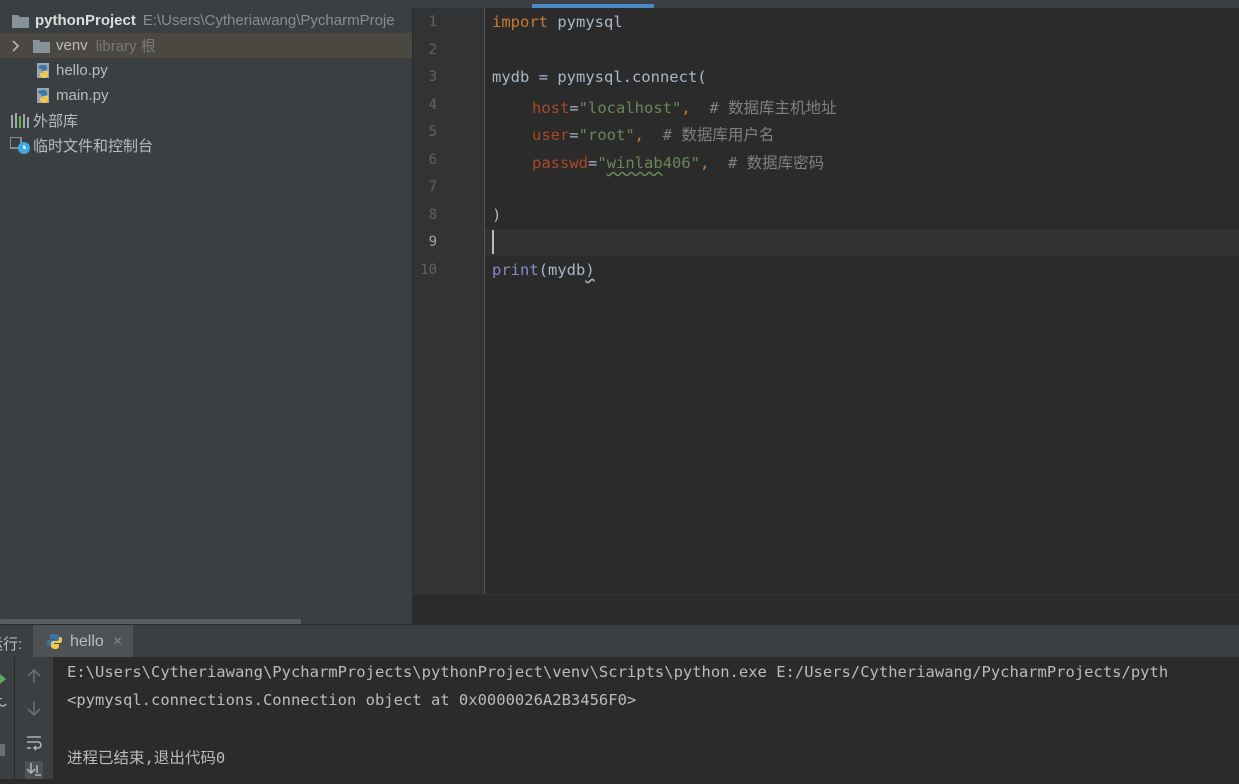  I want to click on gutter-separator, so click(484, 301).